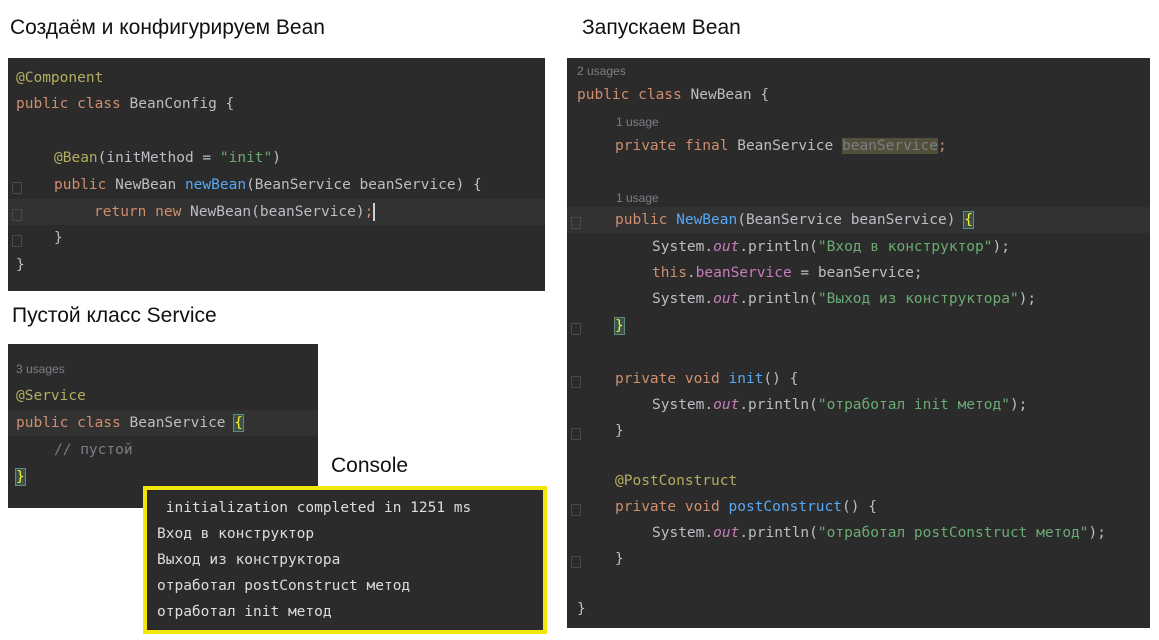 This screenshot has width=1159, height=640. What do you see at coordinates (125, 104) in the screenshot?
I see `code-line: public class BeanConfig {` at bounding box center [125, 104].